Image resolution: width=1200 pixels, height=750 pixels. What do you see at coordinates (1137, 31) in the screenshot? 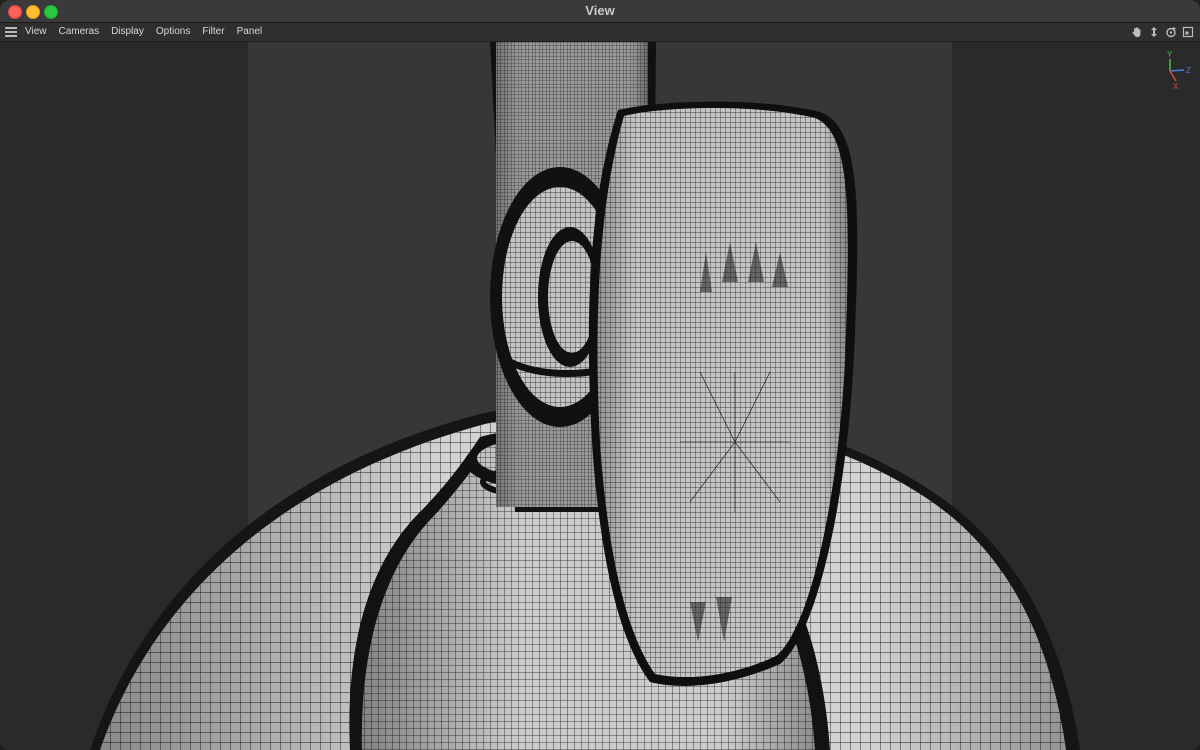
I see `pan-hand-icon` at bounding box center [1137, 31].